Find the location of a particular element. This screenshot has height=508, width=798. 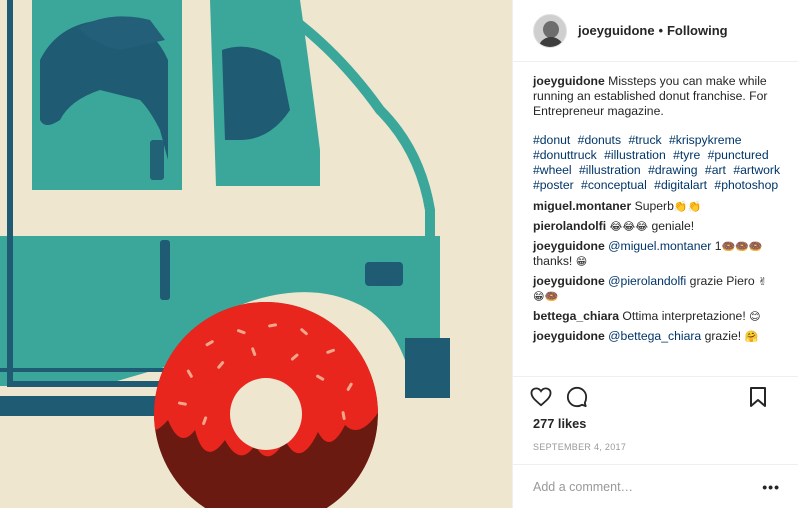

comment: miguel.montaner Superb👏👏 is located at coordinates (665, 206).